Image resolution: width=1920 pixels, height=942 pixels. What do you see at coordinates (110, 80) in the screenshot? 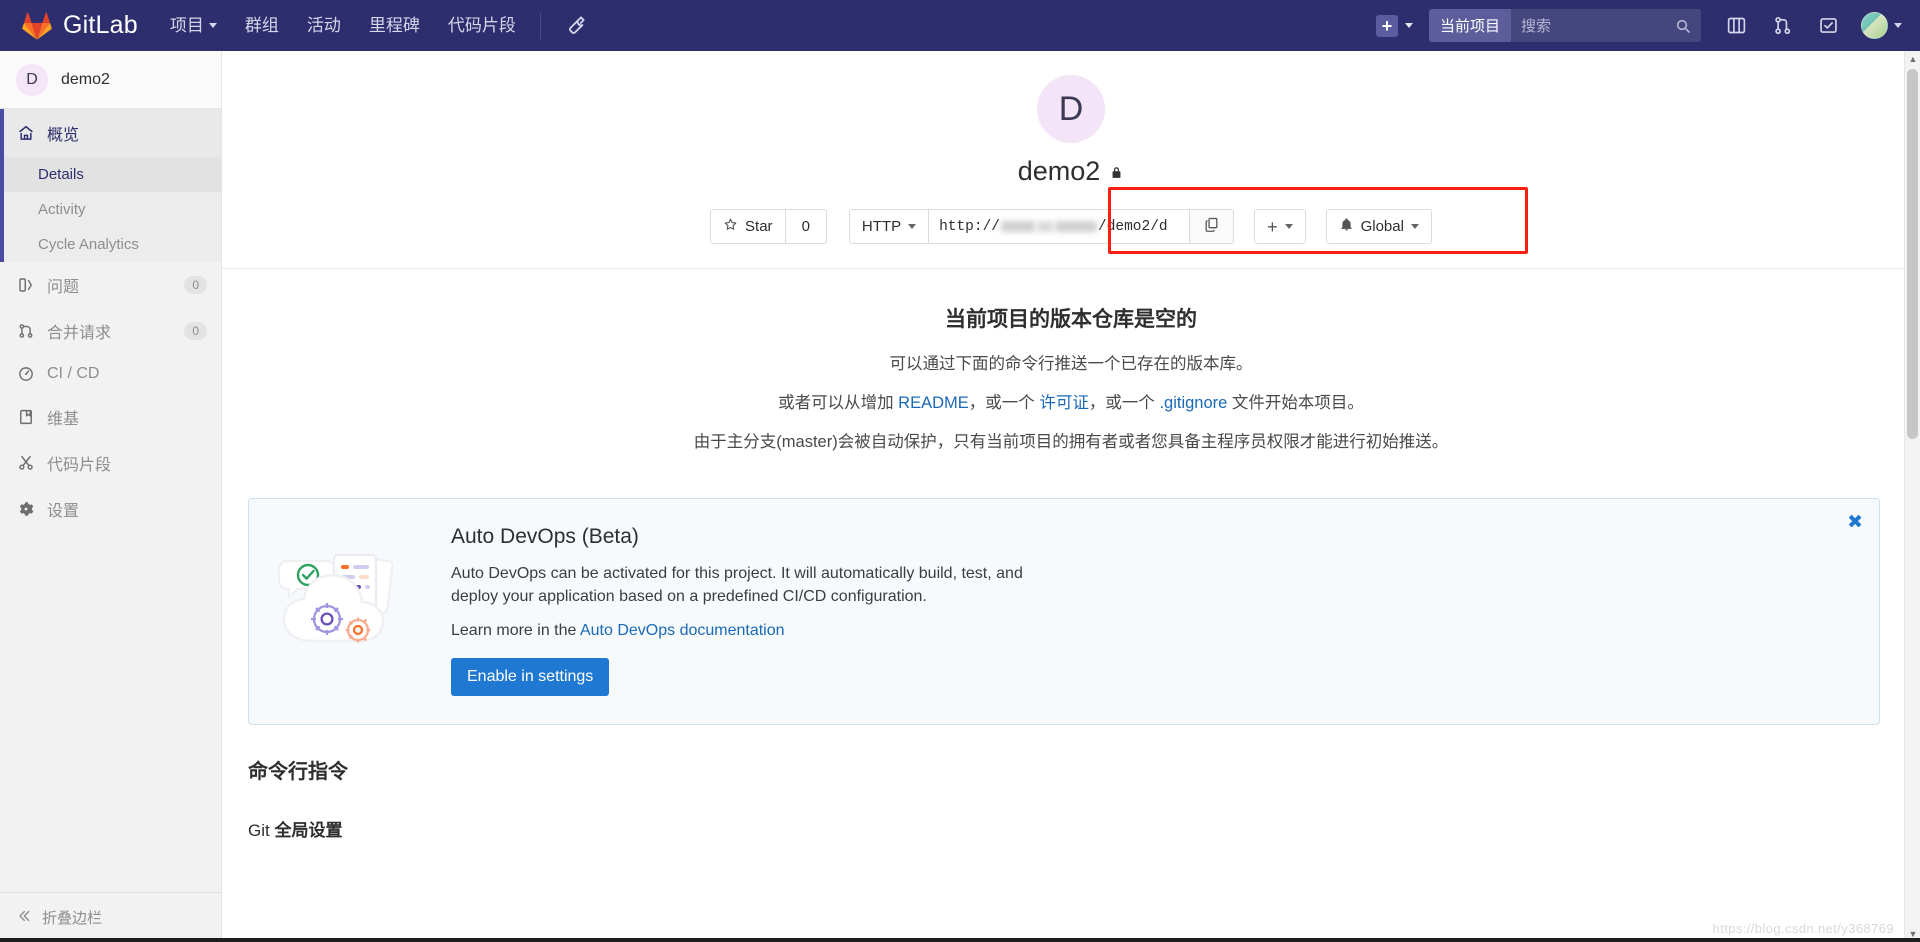
I see `sidebar-project-header: D demo2` at bounding box center [110, 80].